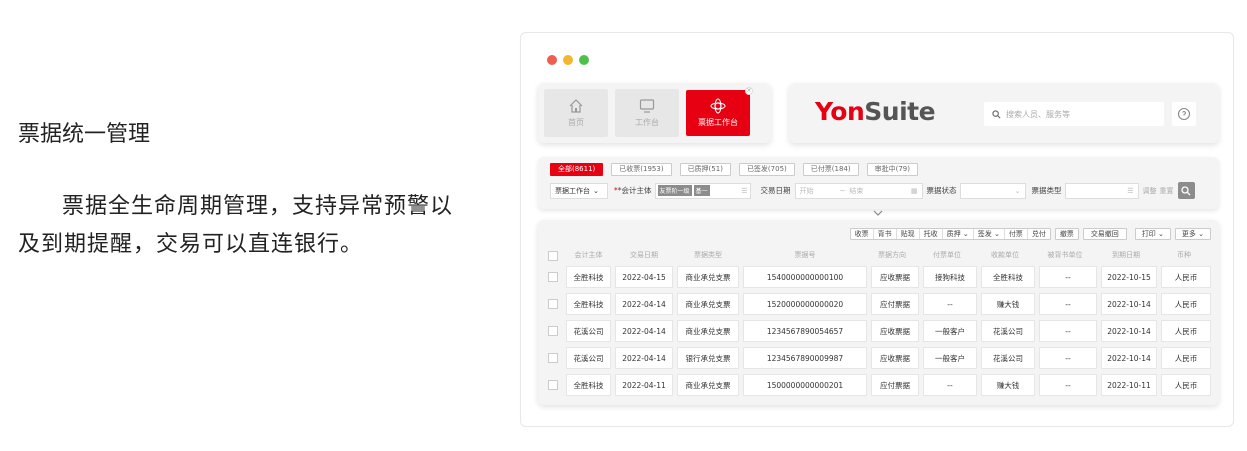  I want to click on cell-payer: 接狗科技, so click(950, 277).